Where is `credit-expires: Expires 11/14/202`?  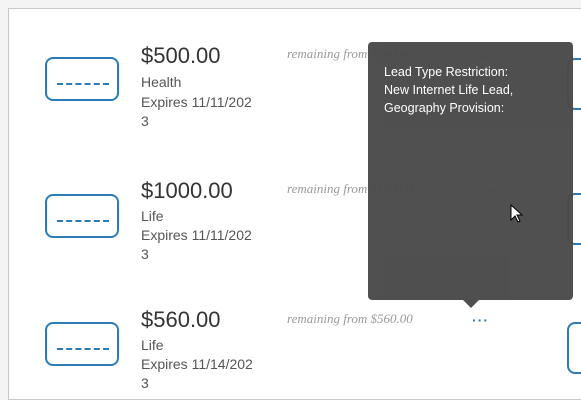 credit-expires: Expires 11/14/202 is located at coordinates (197, 364).